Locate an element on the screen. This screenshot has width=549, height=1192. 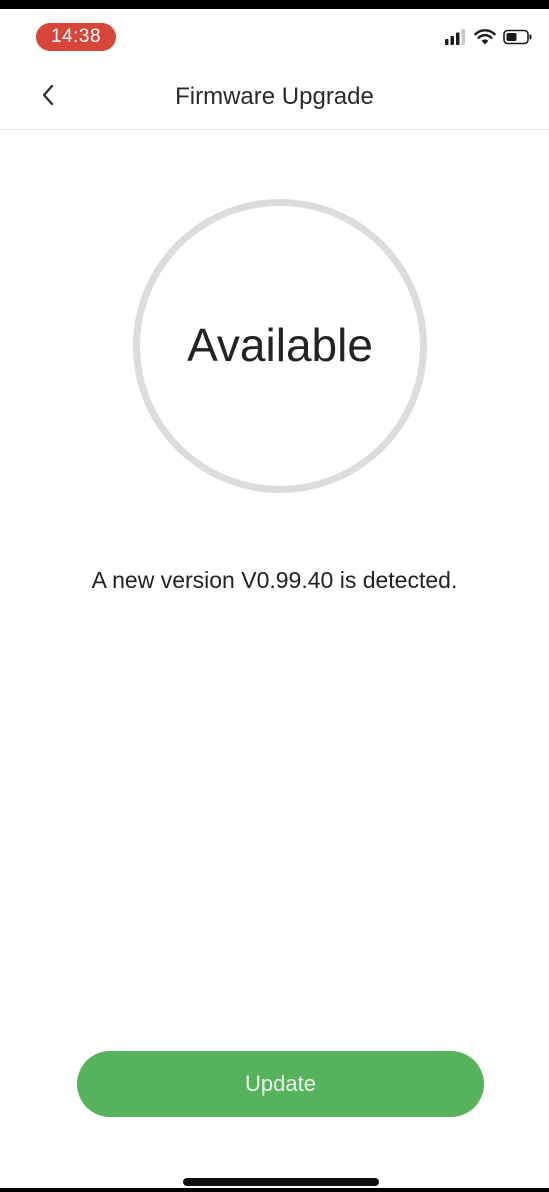
version-detected-message: A new version V0.99.40 is detected. is located at coordinates (274, 580).